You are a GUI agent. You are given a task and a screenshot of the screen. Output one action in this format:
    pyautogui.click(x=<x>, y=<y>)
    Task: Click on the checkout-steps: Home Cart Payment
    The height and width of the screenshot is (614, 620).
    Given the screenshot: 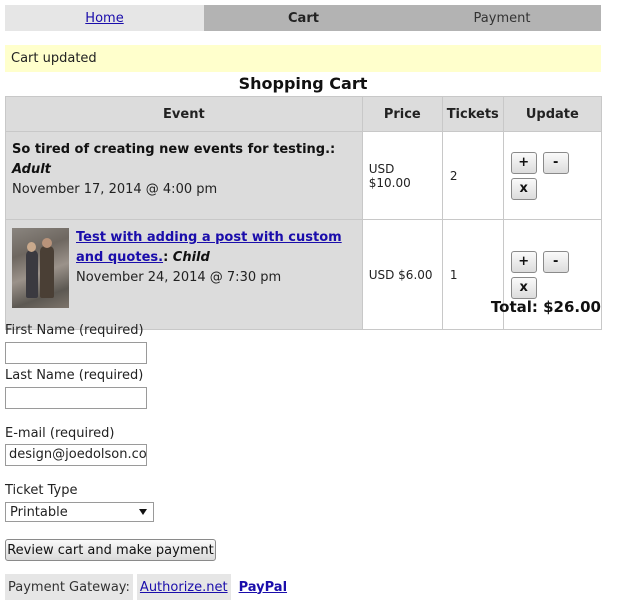 What is the action you would take?
    pyautogui.click(x=303, y=18)
    